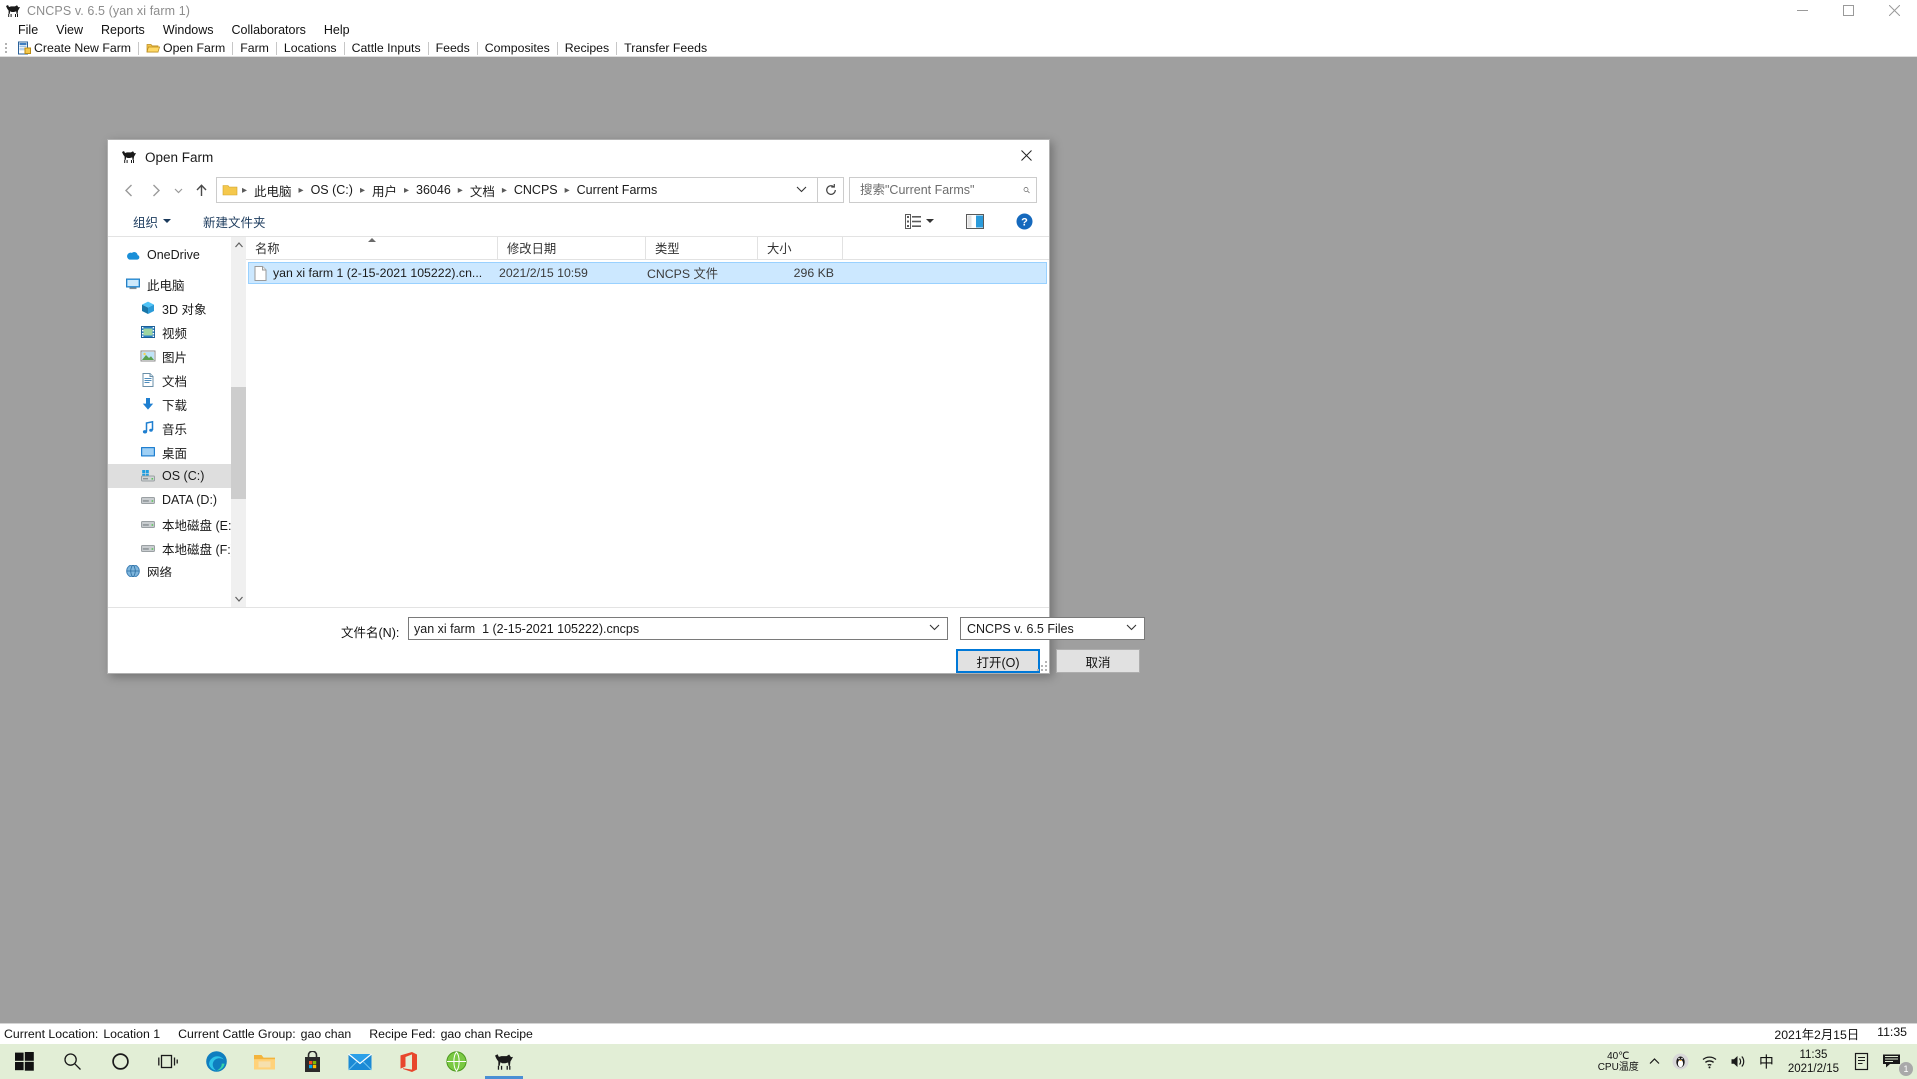  What do you see at coordinates (216, 1061) in the screenshot?
I see `edge-button` at bounding box center [216, 1061].